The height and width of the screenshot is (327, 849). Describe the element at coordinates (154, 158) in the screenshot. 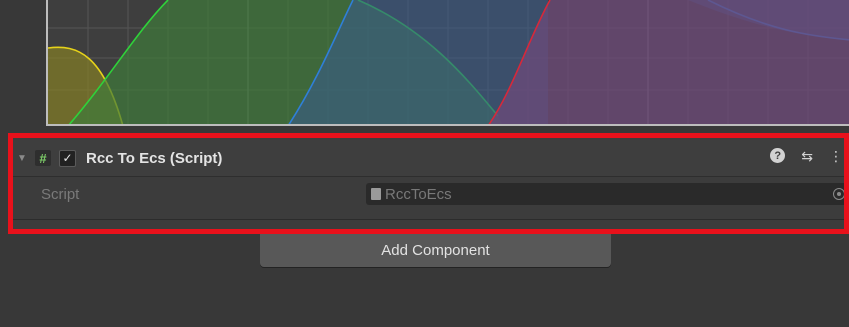

I see `component-title: Rcc To Ecs (Script)` at that location.